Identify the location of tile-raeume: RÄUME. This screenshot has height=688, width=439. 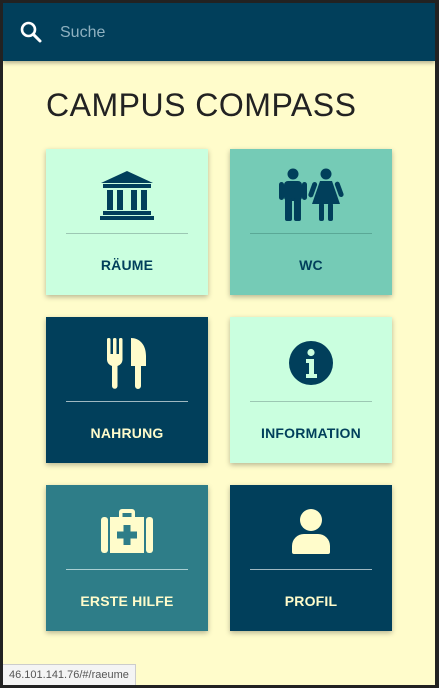
(127, 222).